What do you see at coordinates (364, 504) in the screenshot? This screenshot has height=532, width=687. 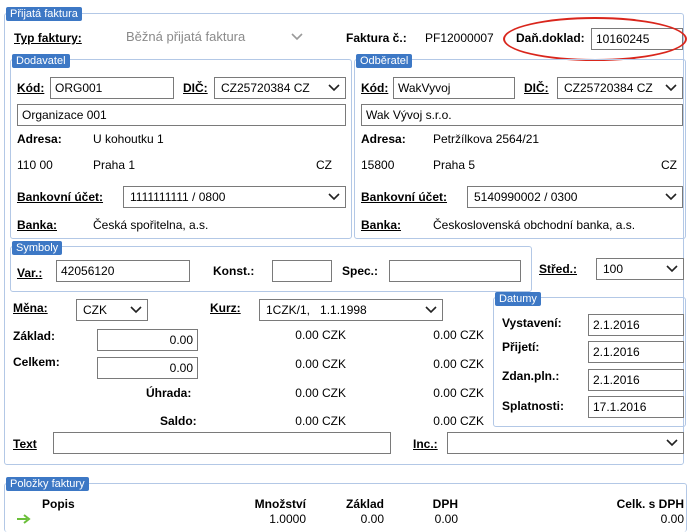 I see `items-header-base: Základ` at bounding box center [364, 504].